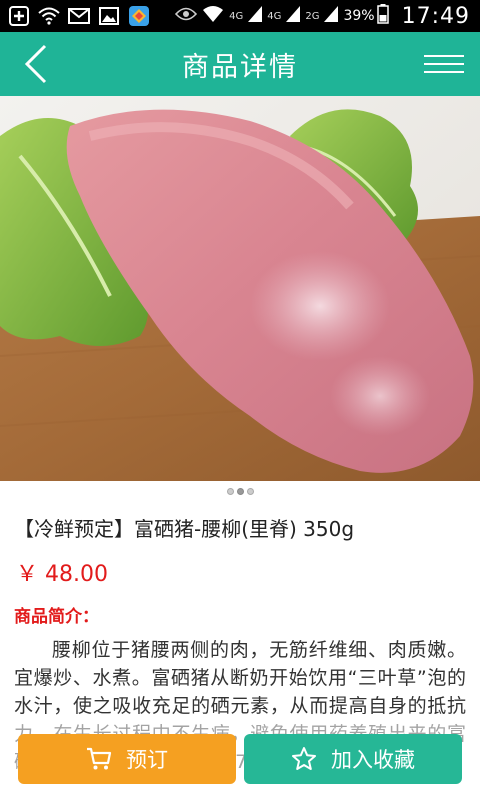  Describe the element at coordinates (184, 529) in the screenshot. I see `product-title: 【冷鲜预定】富硒猪-腰柳(里脊) 350g` at that location.